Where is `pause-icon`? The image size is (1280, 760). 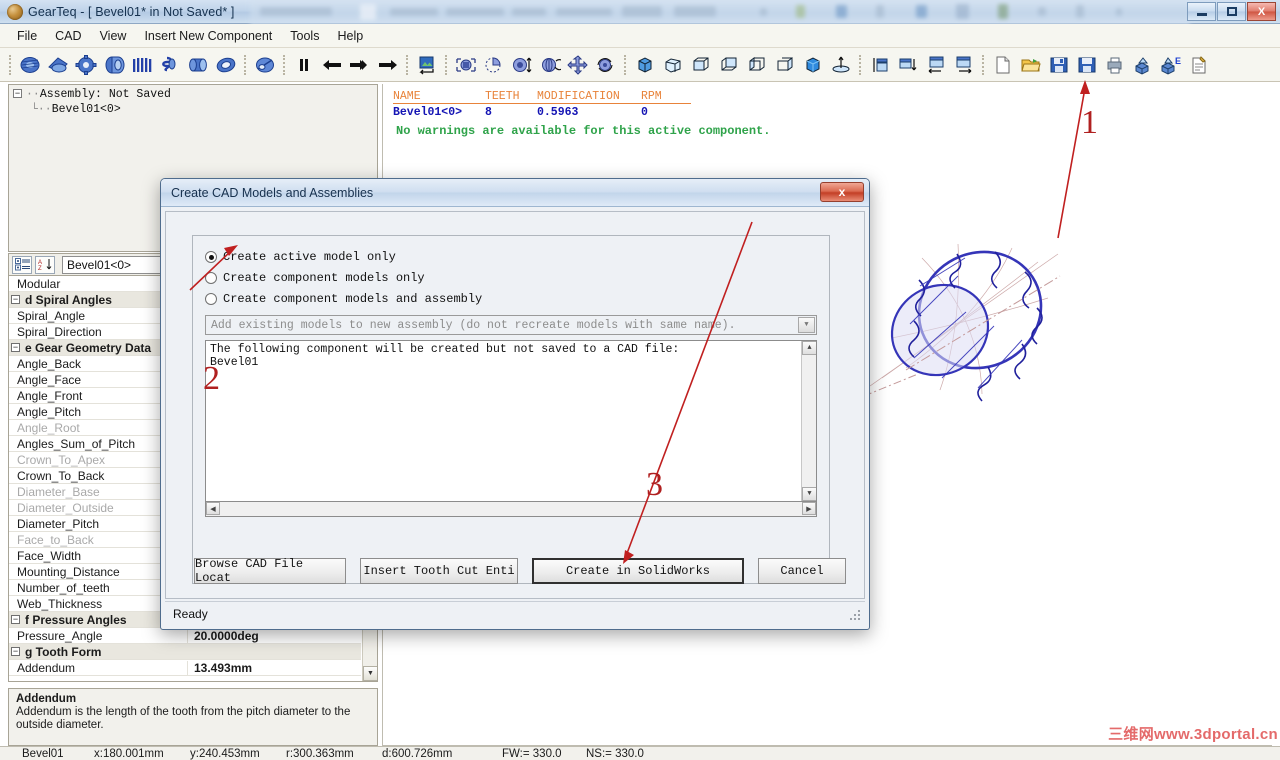 pause-icon is located at coordinates (304, 65).